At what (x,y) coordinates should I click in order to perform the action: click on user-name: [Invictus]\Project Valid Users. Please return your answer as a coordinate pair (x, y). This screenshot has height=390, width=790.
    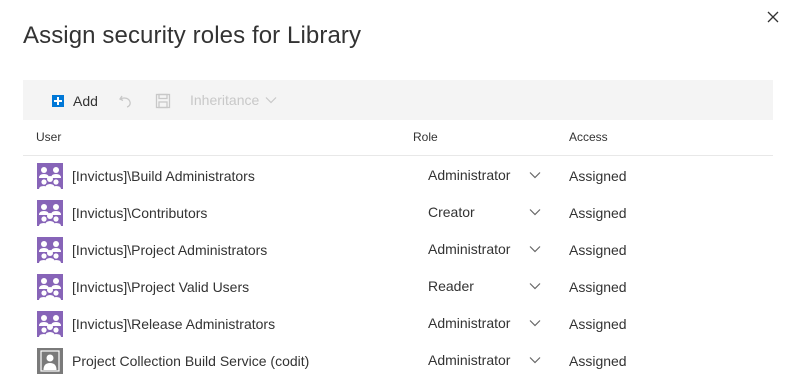
    Looking at the image, I should click on (161, 287).